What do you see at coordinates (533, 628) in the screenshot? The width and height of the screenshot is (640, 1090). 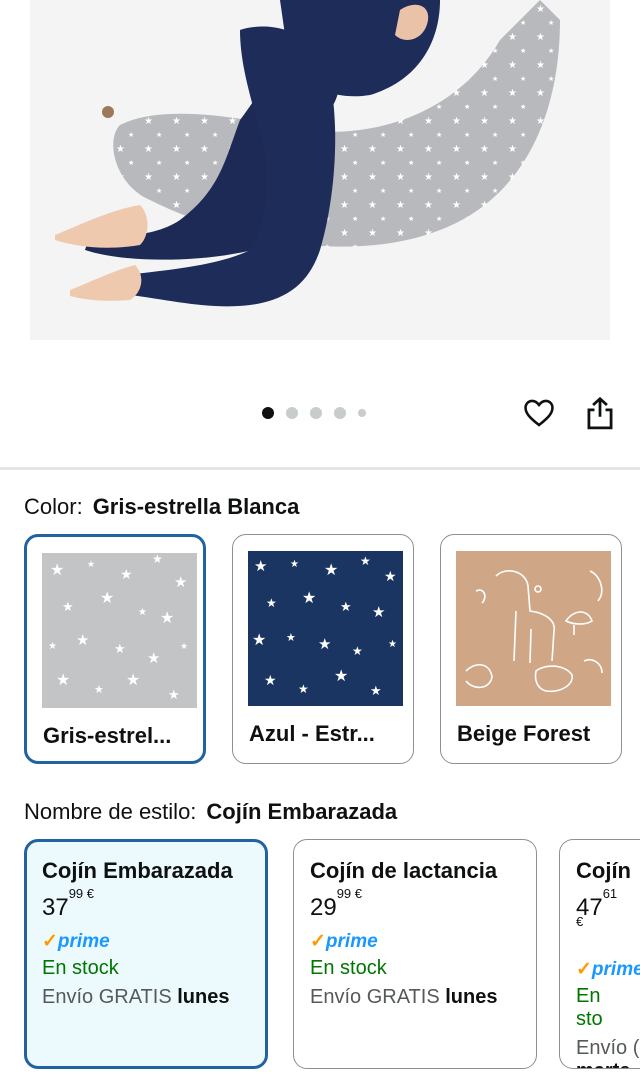 I see `beige-forest-swatch-image` at bounding box center [533, 628].